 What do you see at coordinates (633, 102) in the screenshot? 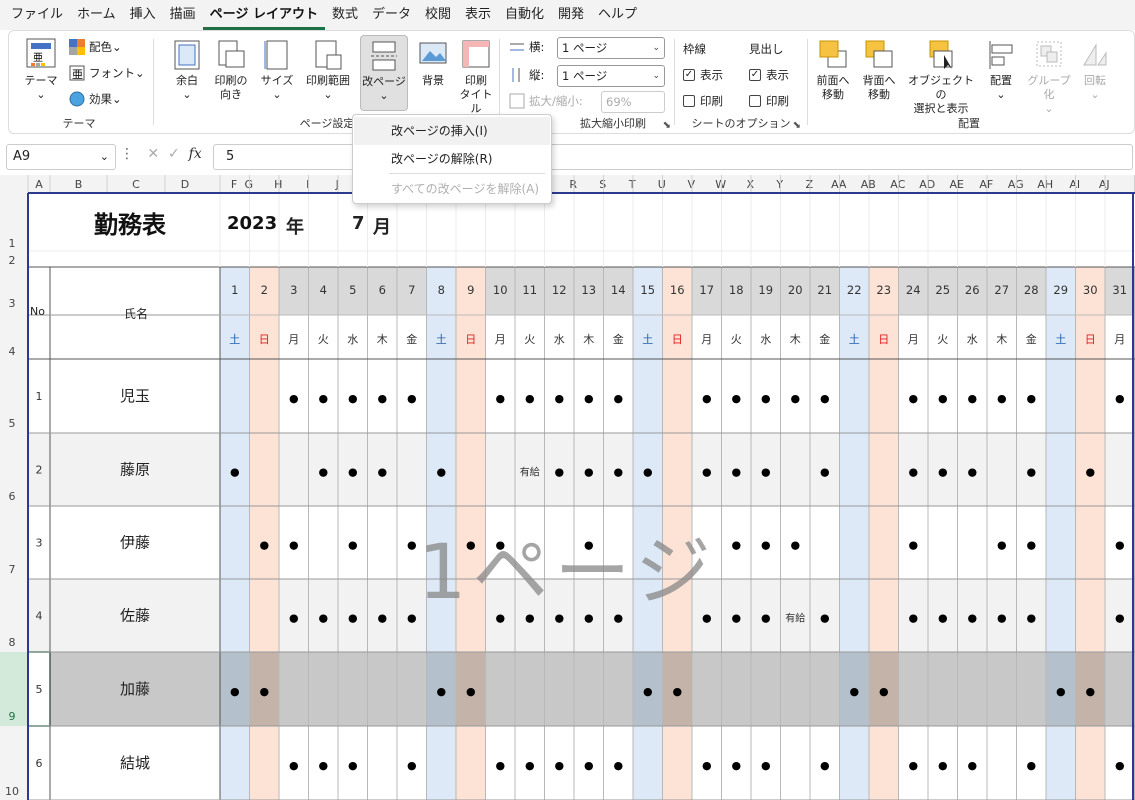
I see `scale-spinner: 69%` at bounding box center [633, 102].